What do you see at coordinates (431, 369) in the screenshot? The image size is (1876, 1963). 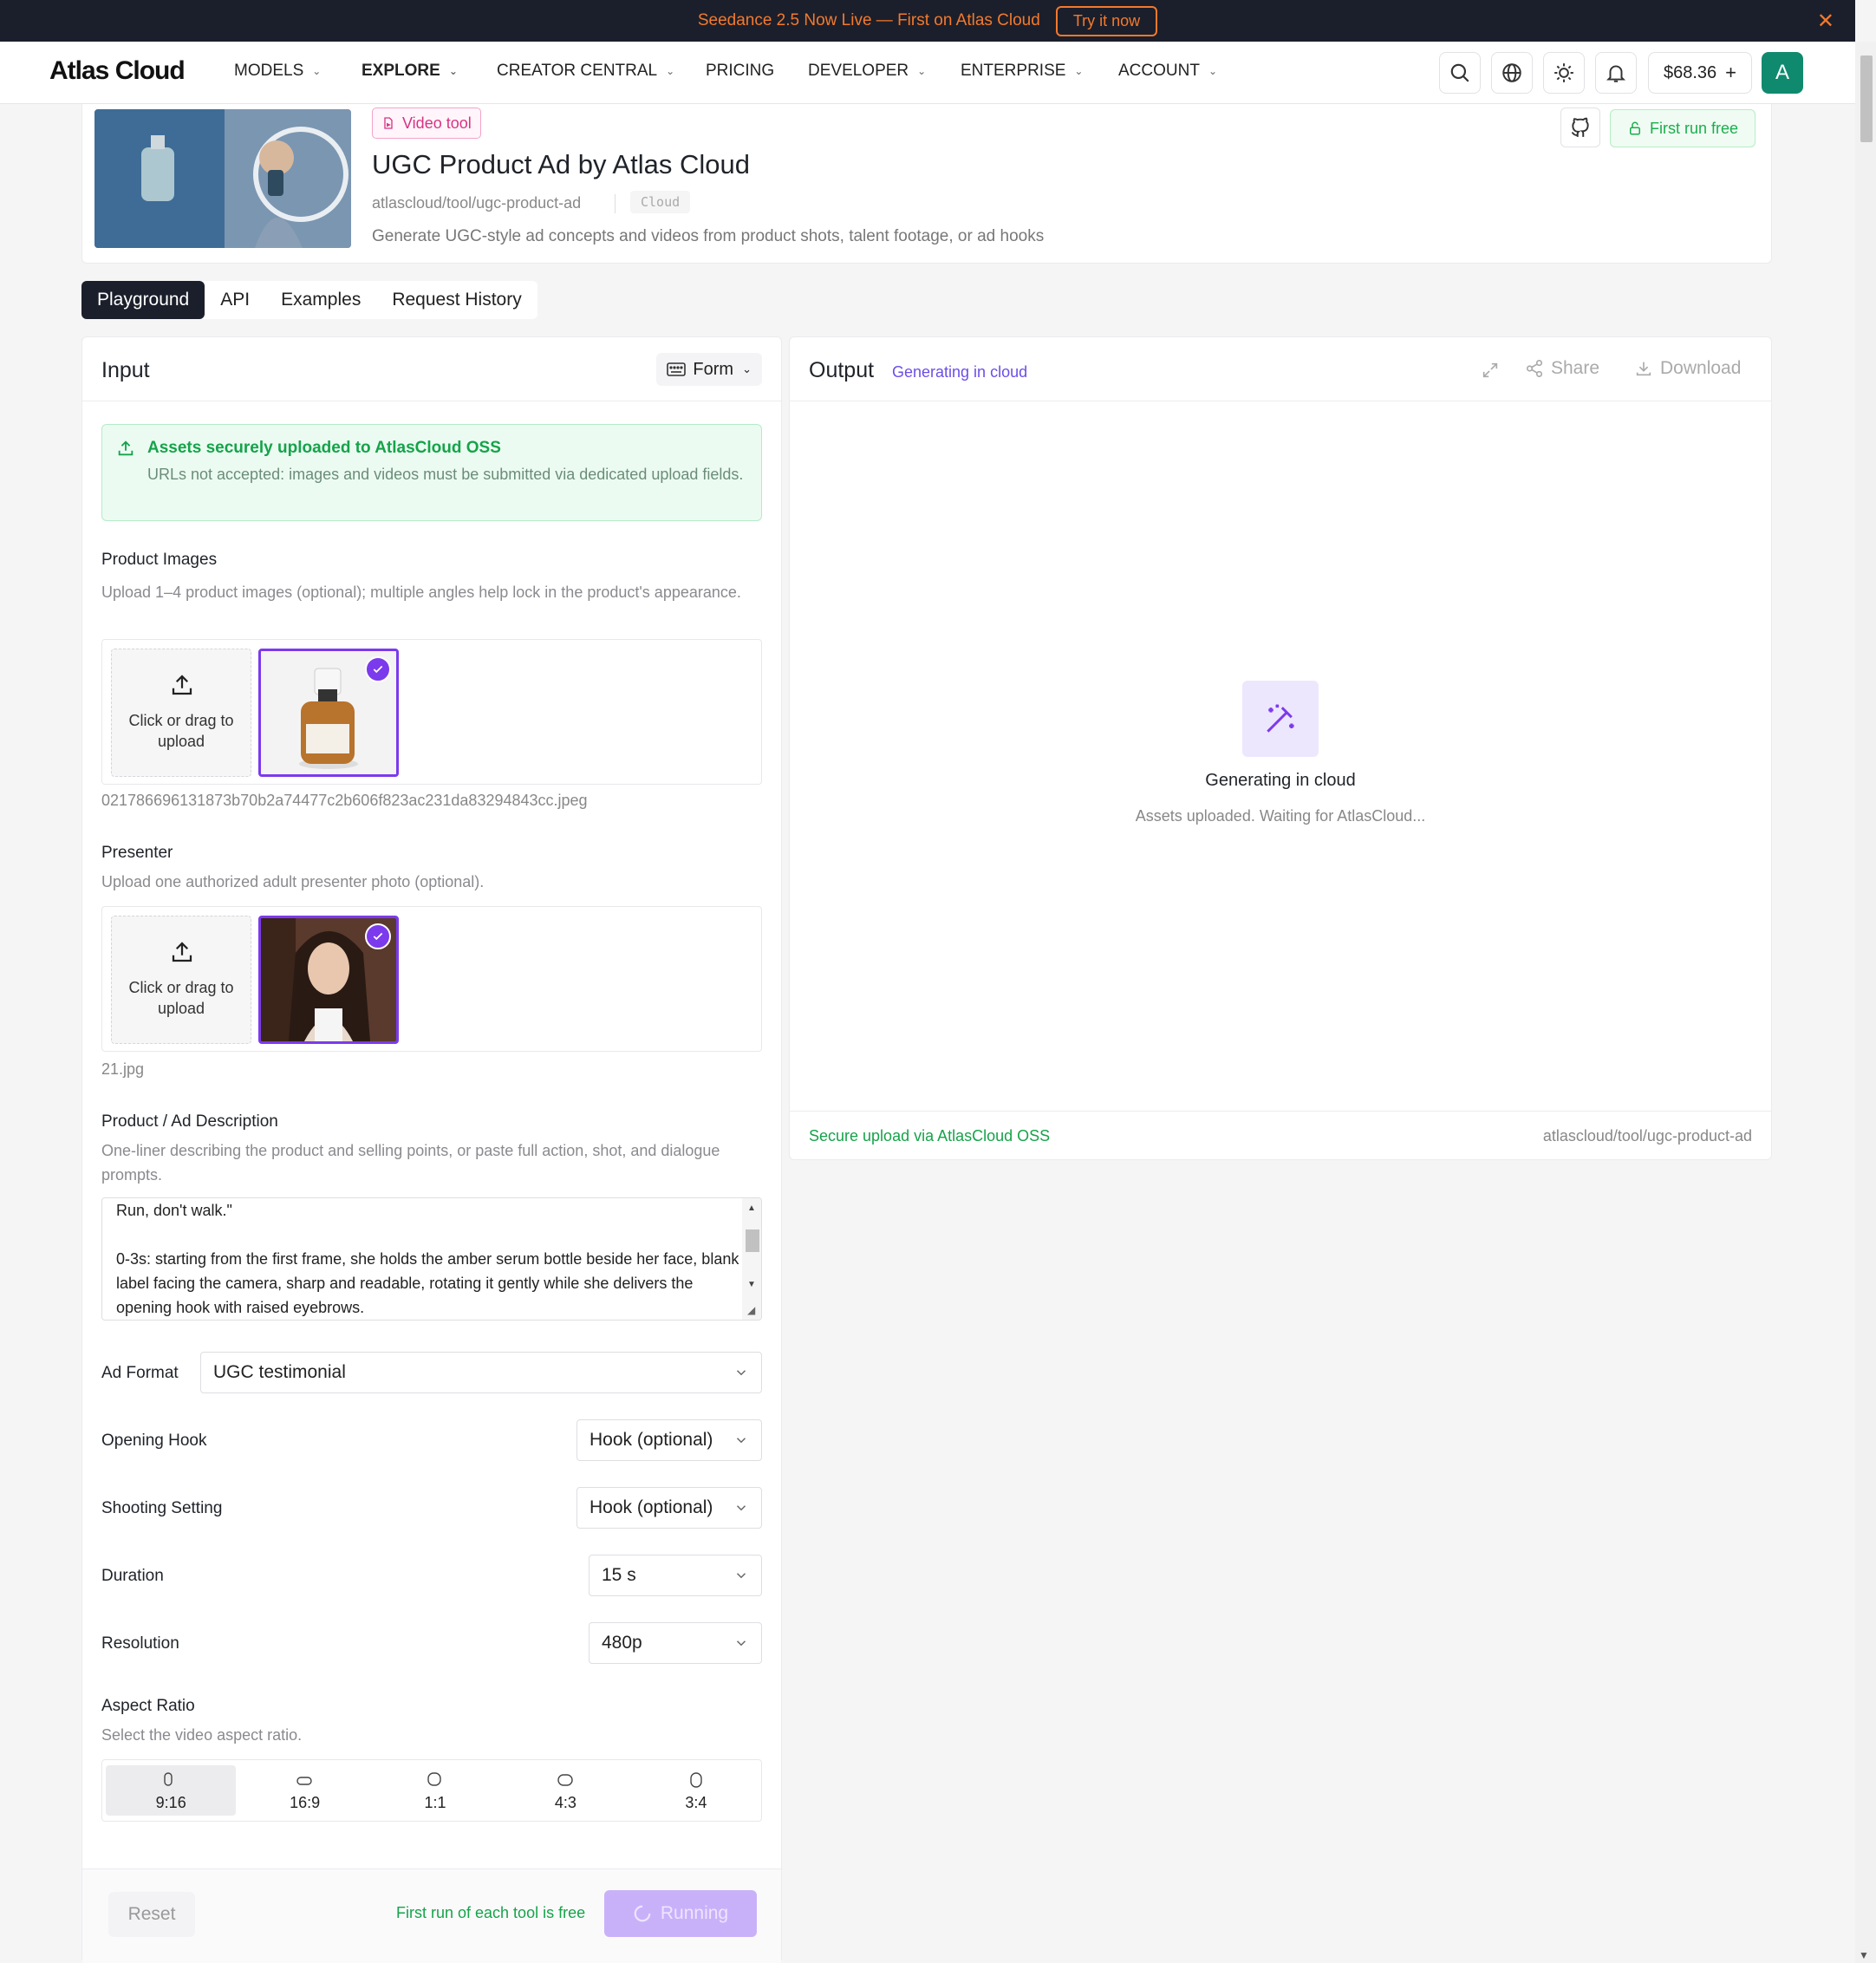 I see `input-panel-header: Input Form ⌄` at bounding box center [431, 369].